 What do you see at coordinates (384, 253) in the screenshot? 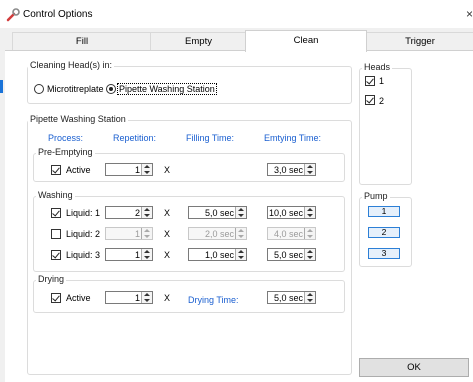
I see `pump-3-button: 3` at bounding box center [384, 253].